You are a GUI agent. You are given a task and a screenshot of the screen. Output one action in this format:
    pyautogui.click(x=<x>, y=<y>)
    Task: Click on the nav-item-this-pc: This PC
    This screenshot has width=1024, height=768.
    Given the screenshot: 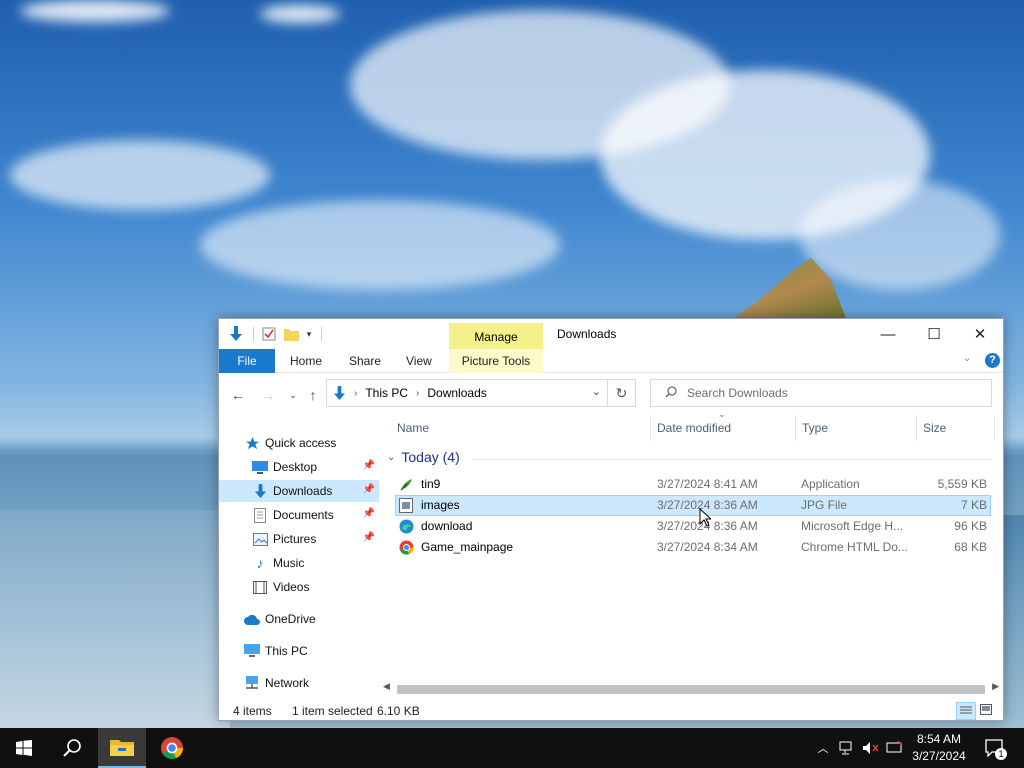 What is the action you would take?
    pyautogui.click(x=299, y=651)
    